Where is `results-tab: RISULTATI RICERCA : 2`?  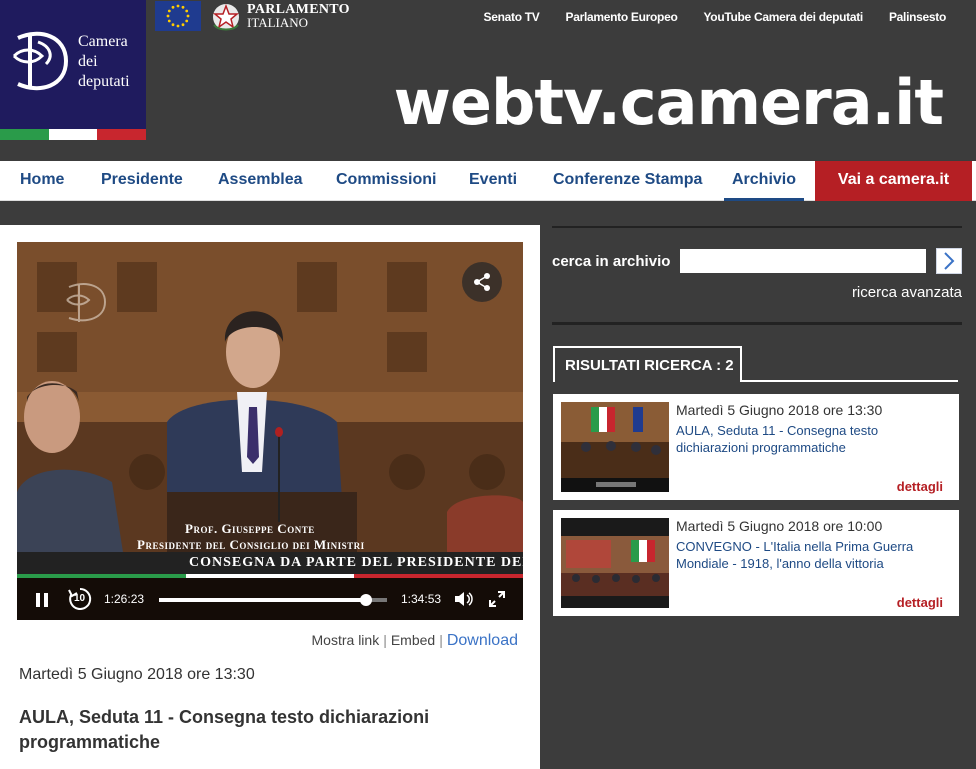 results-tab: RISULTATI RICERCA : 2 is located at coordinates (647, 364).